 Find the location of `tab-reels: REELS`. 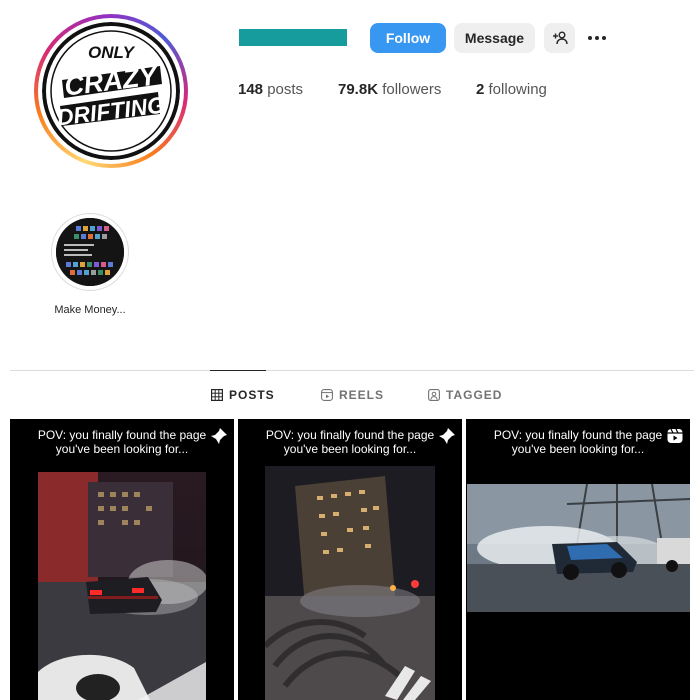

tab-reels: REELS is located at coordinates (352, 395).